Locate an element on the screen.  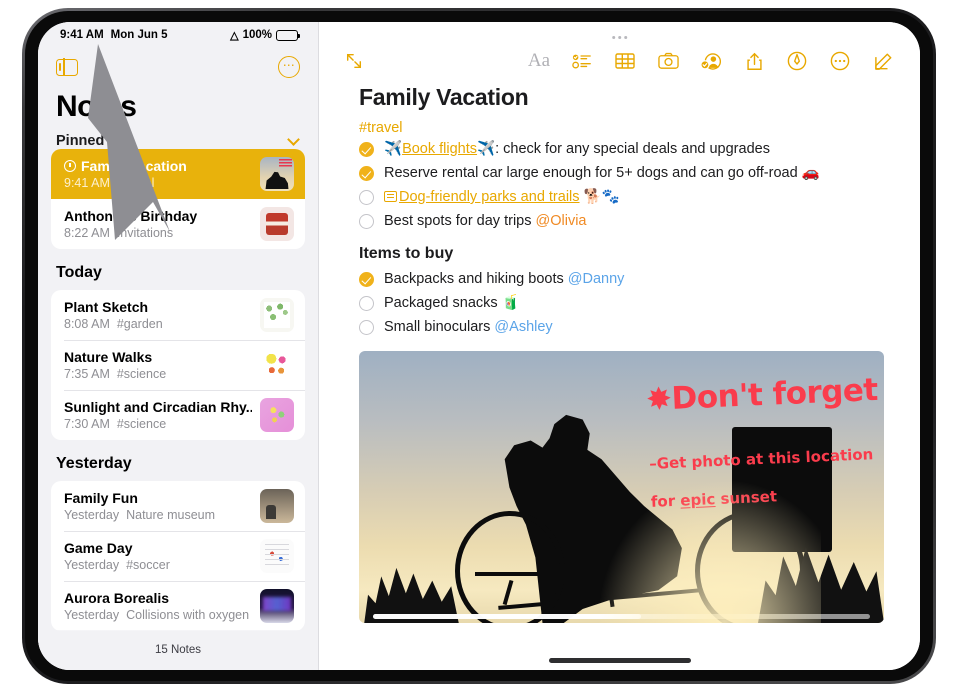
note-item-text: Game Day Yesterday #soccer is located at coordinates (158, 556).